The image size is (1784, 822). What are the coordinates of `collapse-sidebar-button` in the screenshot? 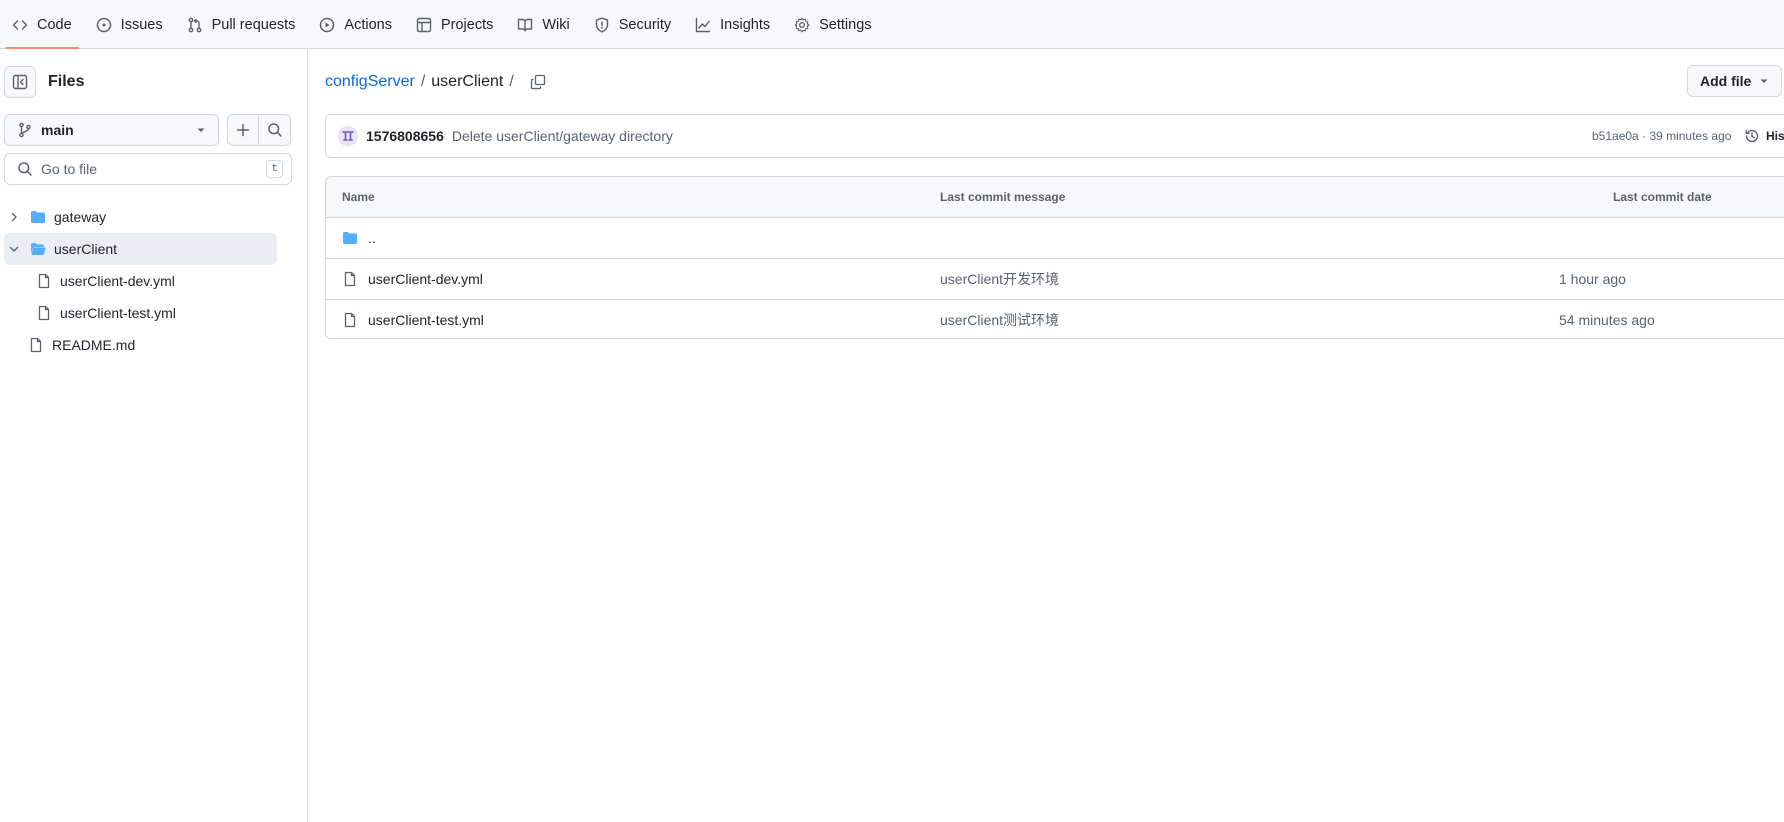 It's located at (20, 82).